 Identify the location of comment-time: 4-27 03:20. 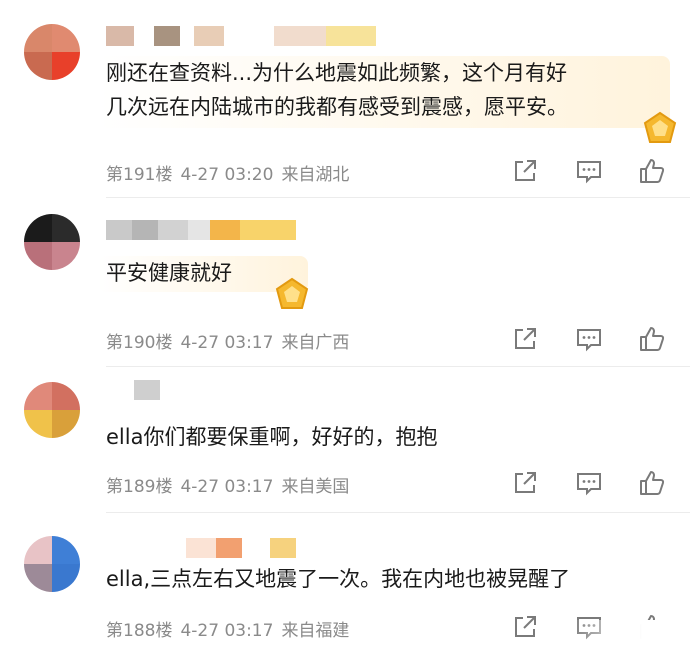
(227, 175).